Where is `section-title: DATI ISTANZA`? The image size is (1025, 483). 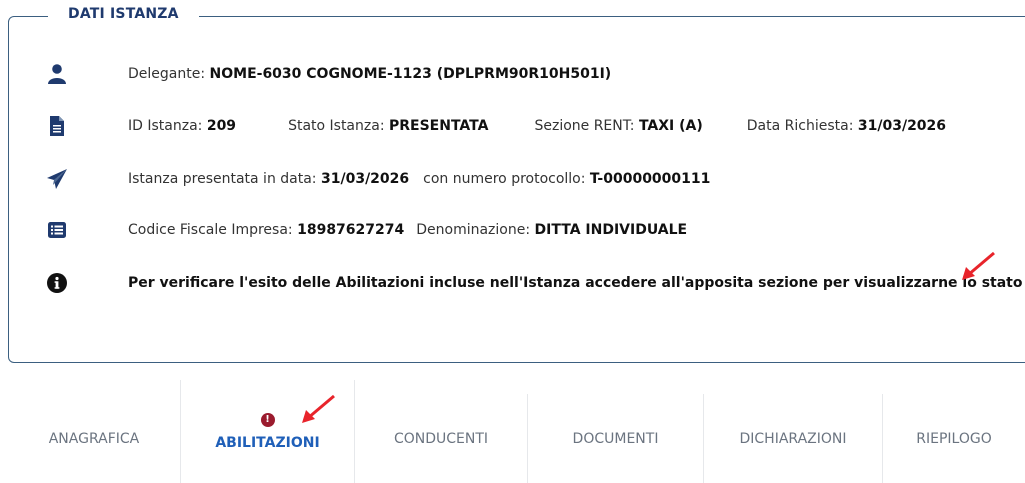
section-title: DATI ISTANZA is located at coordinates (123, 14).